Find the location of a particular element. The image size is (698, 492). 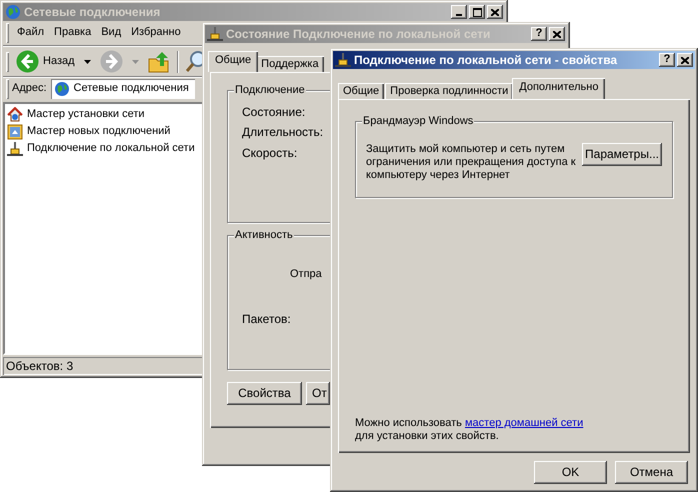

window-title: Сетевые подключения is located at coordinates (93, 12).